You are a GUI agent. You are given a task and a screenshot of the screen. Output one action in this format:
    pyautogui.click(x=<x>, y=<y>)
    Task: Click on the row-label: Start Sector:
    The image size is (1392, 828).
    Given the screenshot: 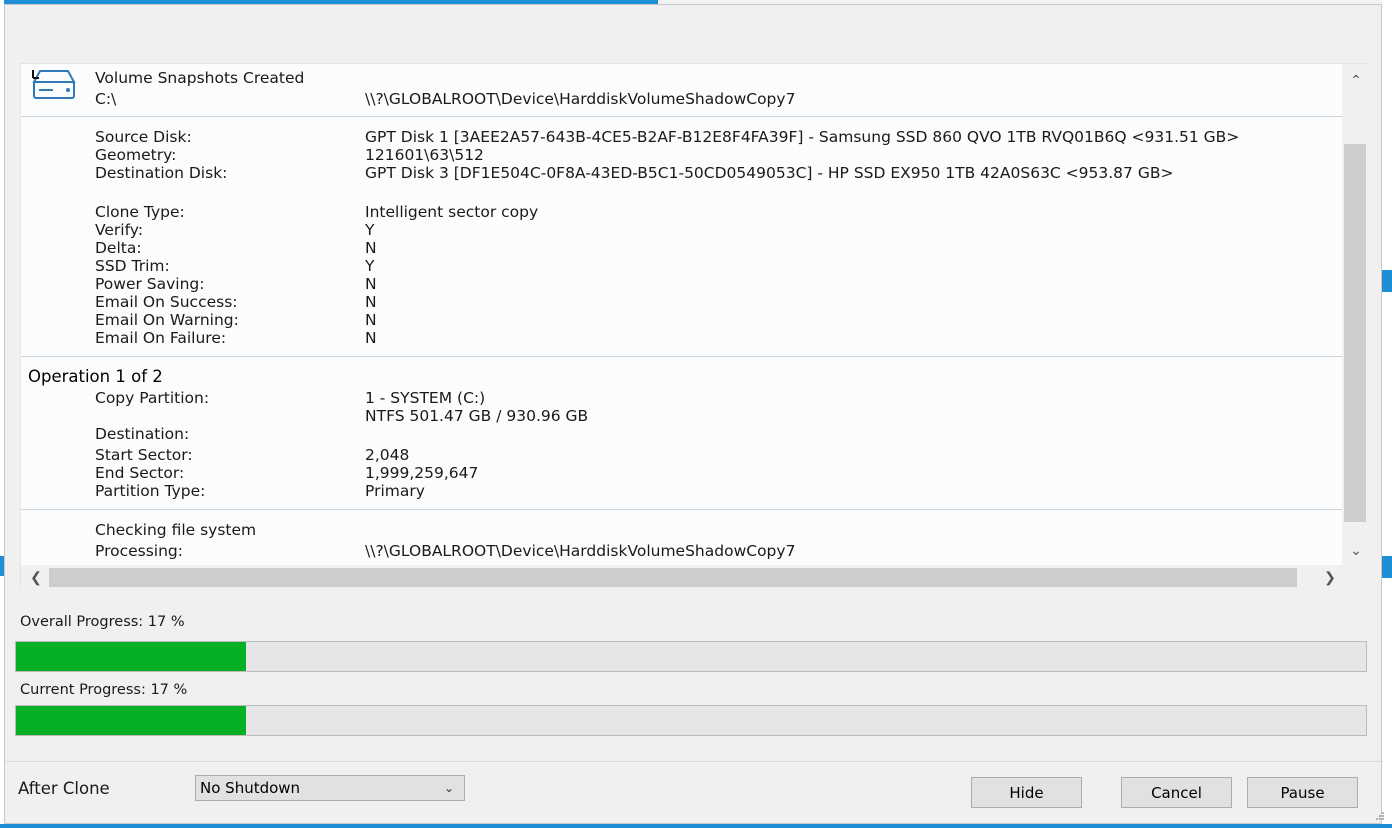 What is the action you would take?
    pyautogui.click(x=144, y=455)
    